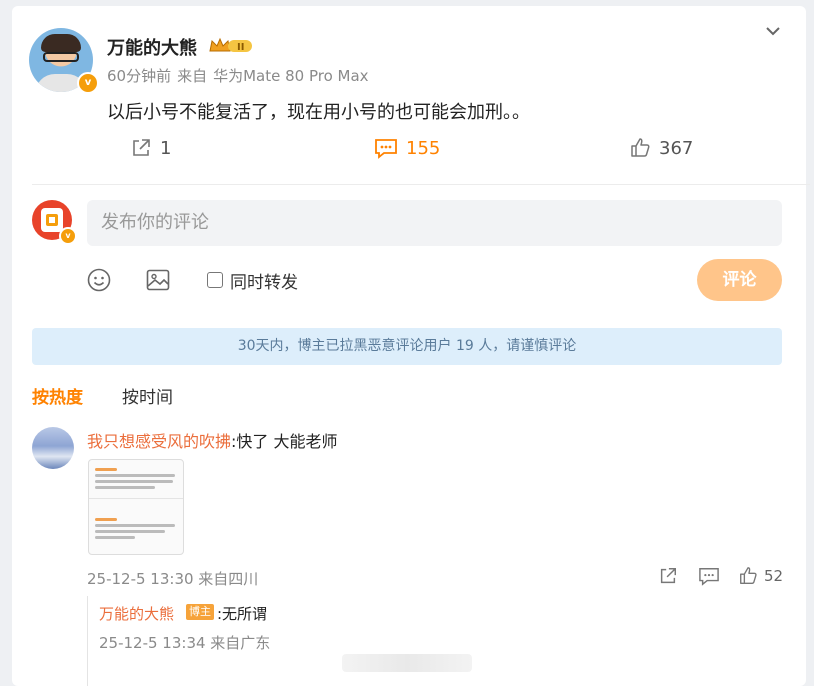 The width and height of the screenshot is (814, 686). What do you see at coordinates (141, 147) in the screenshot?
I see `share-icon` at bounding box center [141, 147].